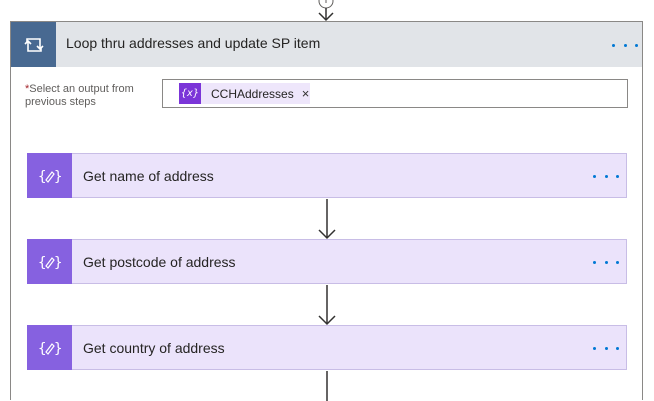  Describe the element at coordinates (625, 45) in the screenshot. I see `loop-more-options-button` at that location.